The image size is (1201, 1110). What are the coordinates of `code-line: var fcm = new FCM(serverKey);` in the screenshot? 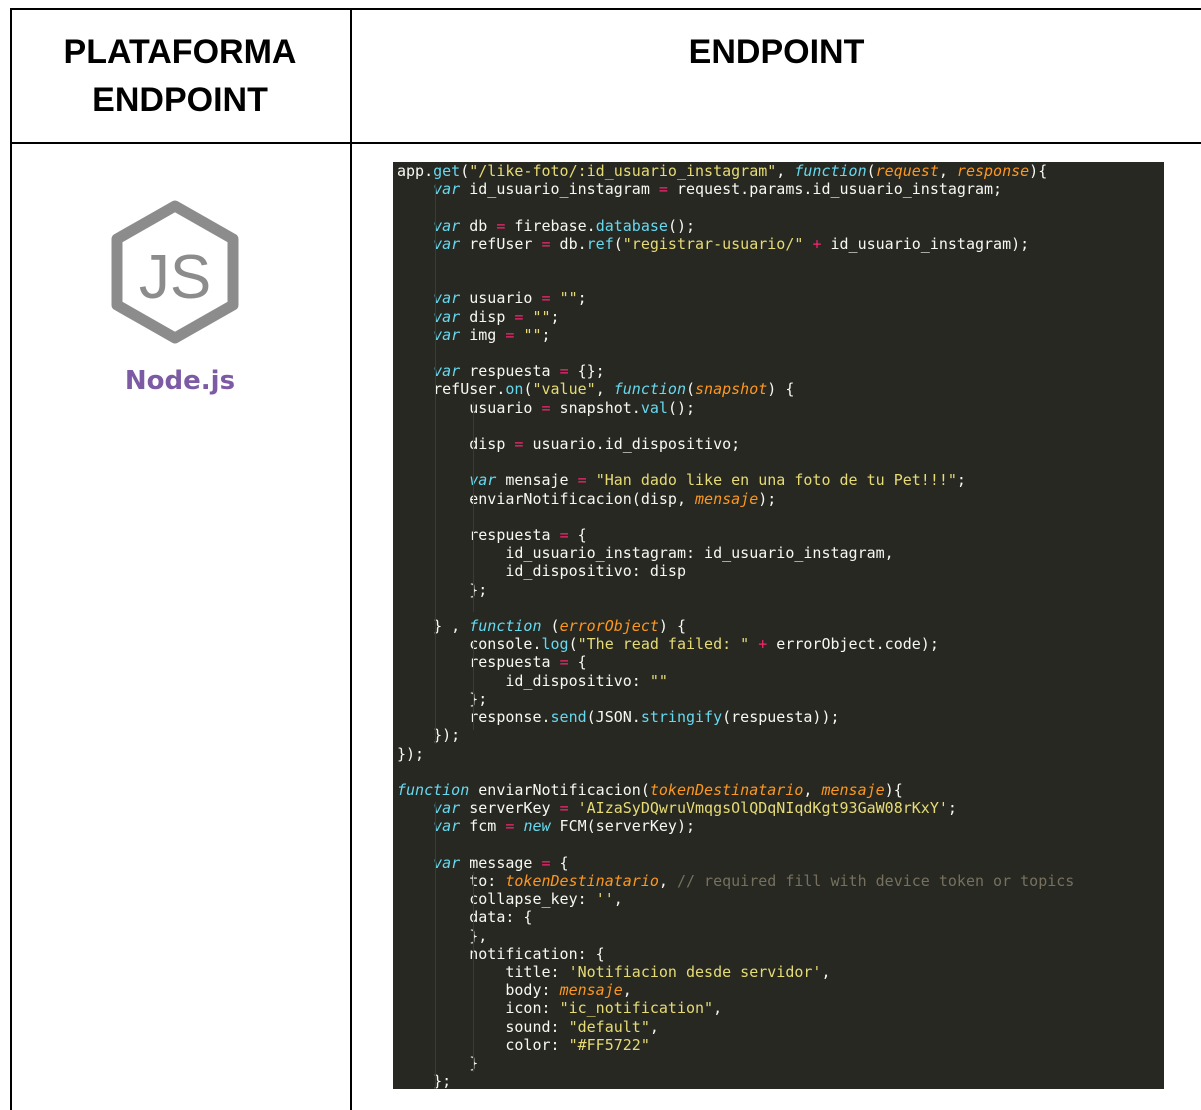 It's located at (564, 826).